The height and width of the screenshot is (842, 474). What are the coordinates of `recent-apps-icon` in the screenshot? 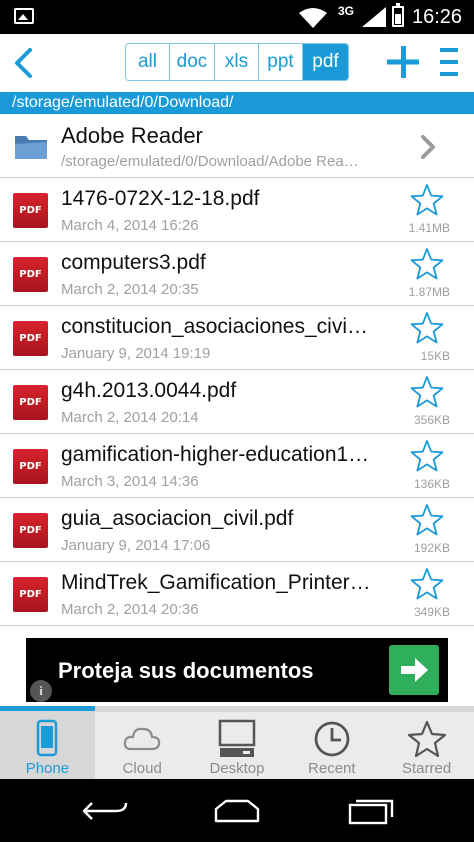 It's located at (371, 811).